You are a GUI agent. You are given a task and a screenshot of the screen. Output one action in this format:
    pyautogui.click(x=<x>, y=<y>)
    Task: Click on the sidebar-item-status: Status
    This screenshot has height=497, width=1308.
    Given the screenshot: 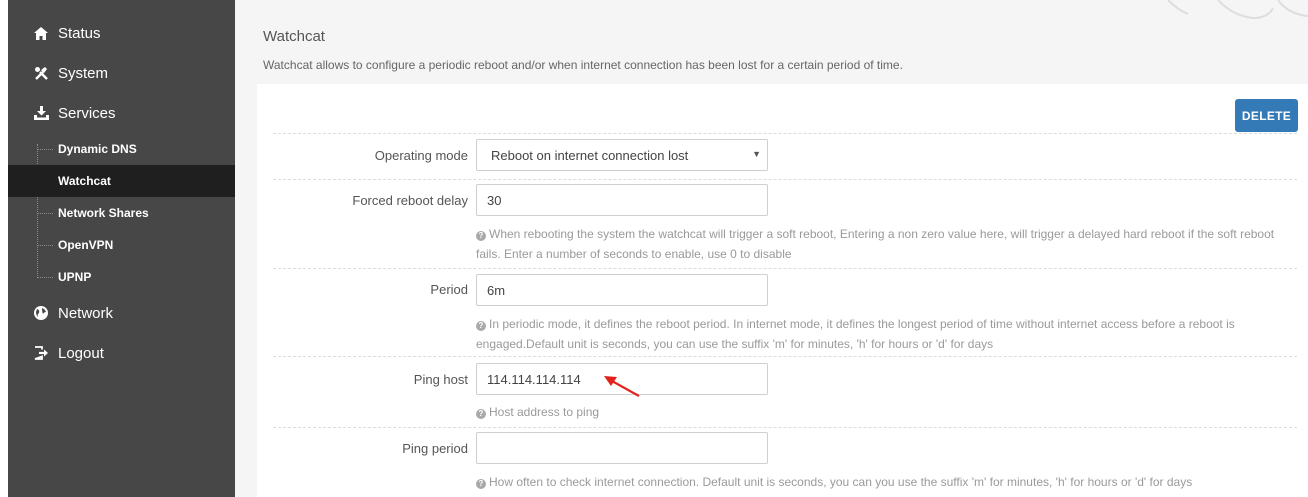 What is the action you would take?
    pyautogui.click(x=121, y=33)
    